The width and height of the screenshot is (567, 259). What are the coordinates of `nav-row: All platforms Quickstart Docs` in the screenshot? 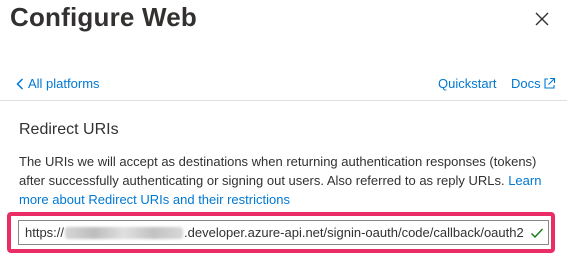 It's located at (283, 83).